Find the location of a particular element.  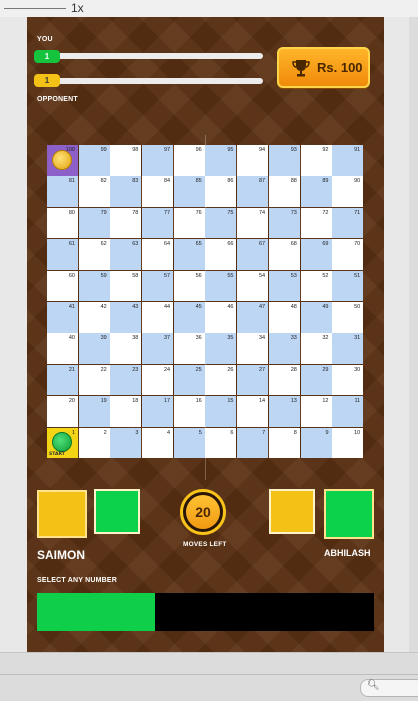

cell-number: 11 is located at coordinates (357, 401).